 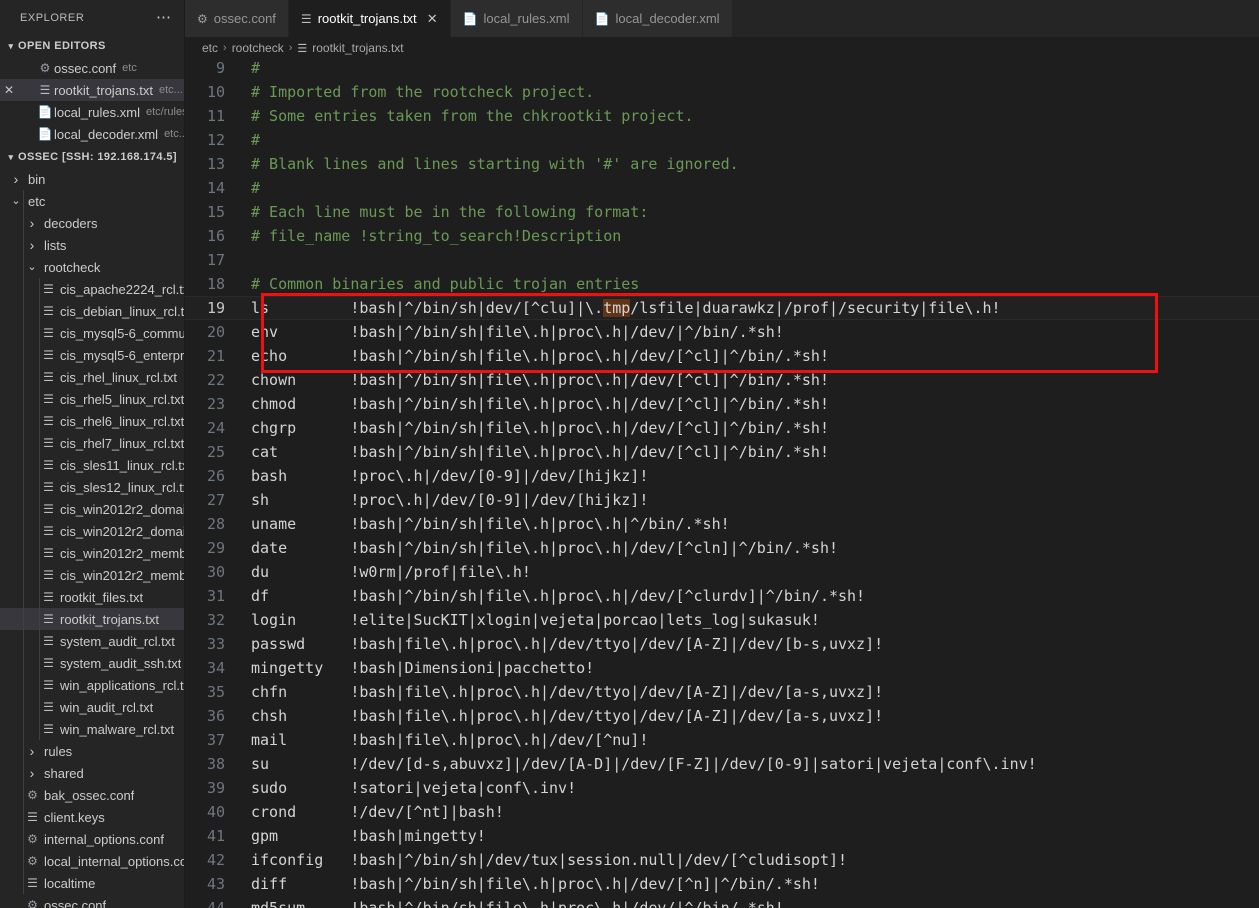 What do you see at coordinates (92, 751) in the screenshot?
I see `tree-folder: › rules` at bounding box center [92, 751].